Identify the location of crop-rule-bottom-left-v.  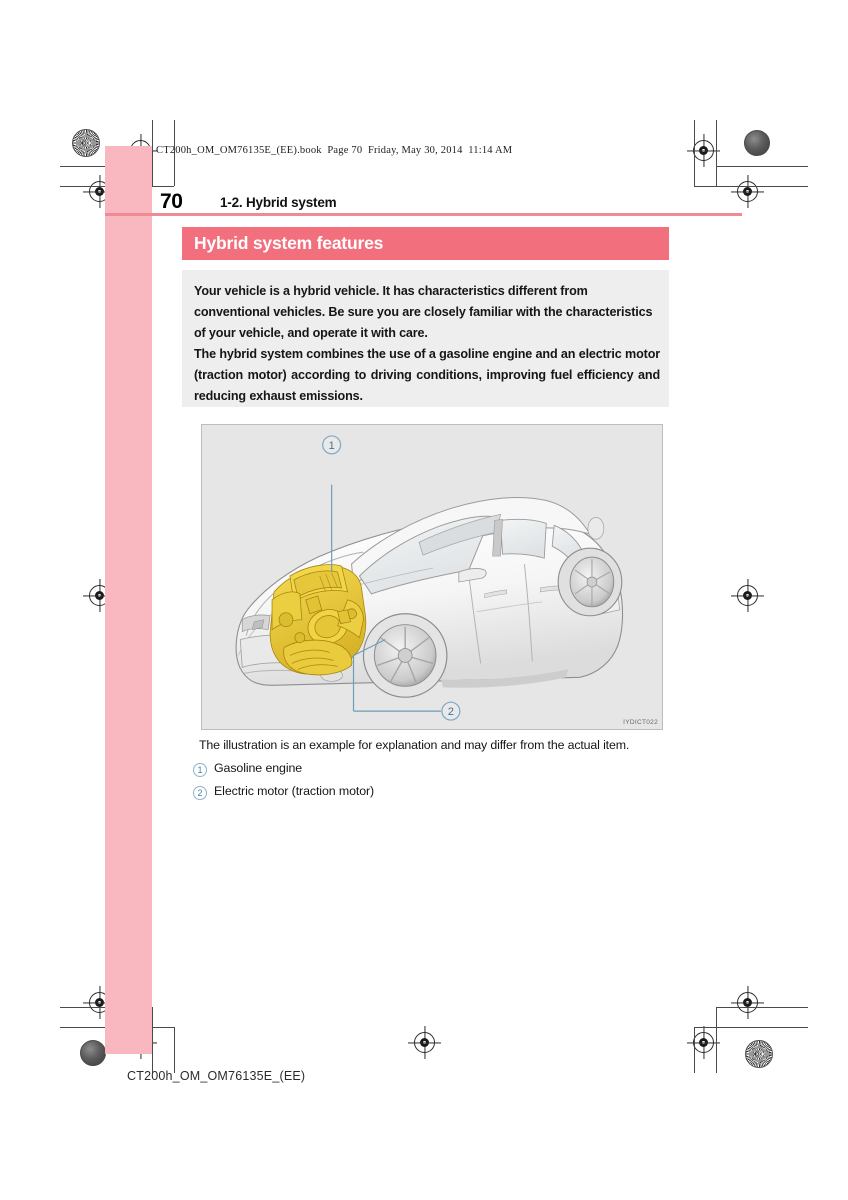
(152, 1040).